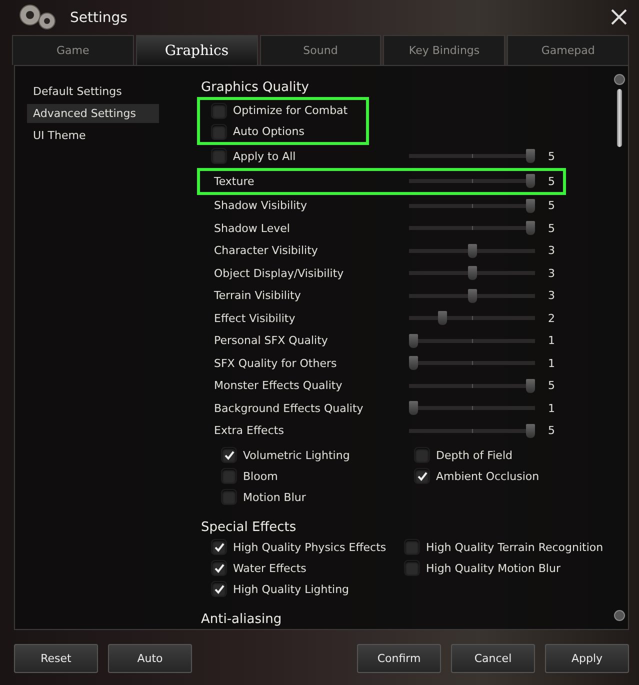  What do you see at coordinates (488, 476) in the screenshot?
I see `option-label: Ambient Occlusion` at bounding box center [488, 476].